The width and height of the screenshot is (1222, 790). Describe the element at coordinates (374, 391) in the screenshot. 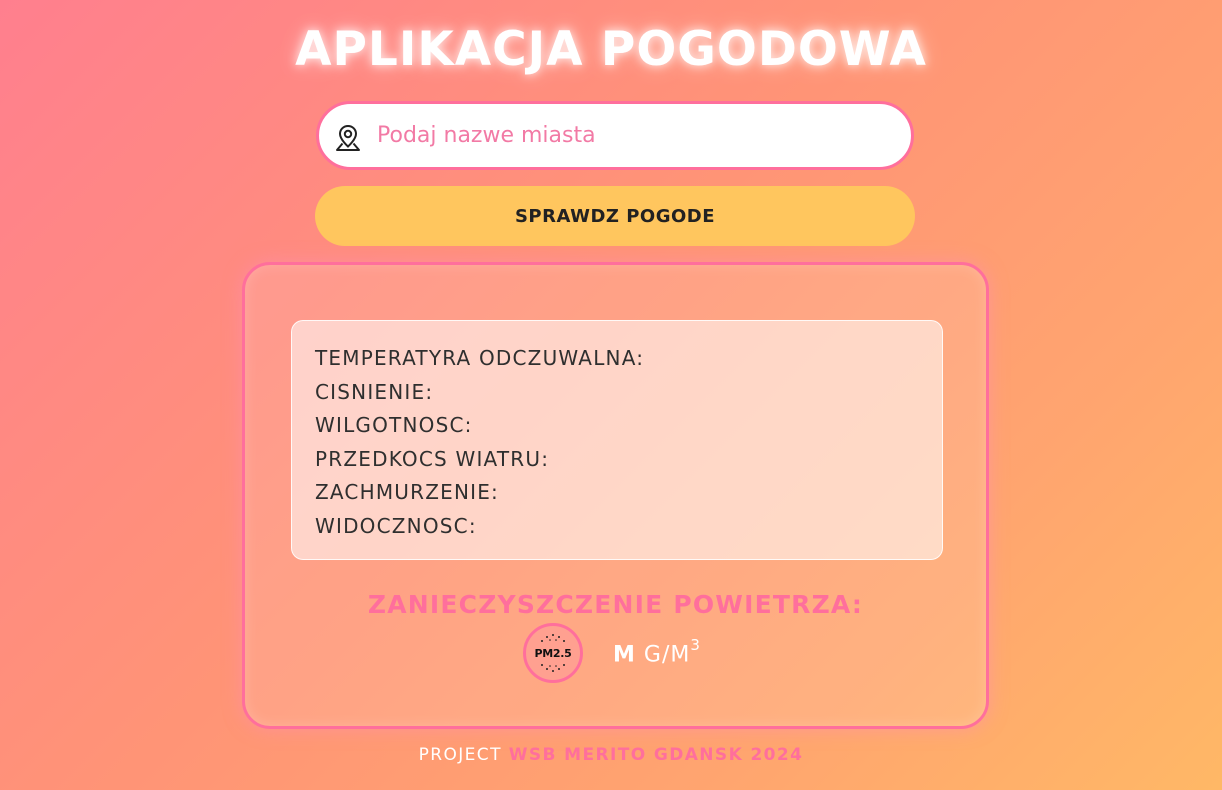

I see `info-label: CISNIENIE:` at that location.